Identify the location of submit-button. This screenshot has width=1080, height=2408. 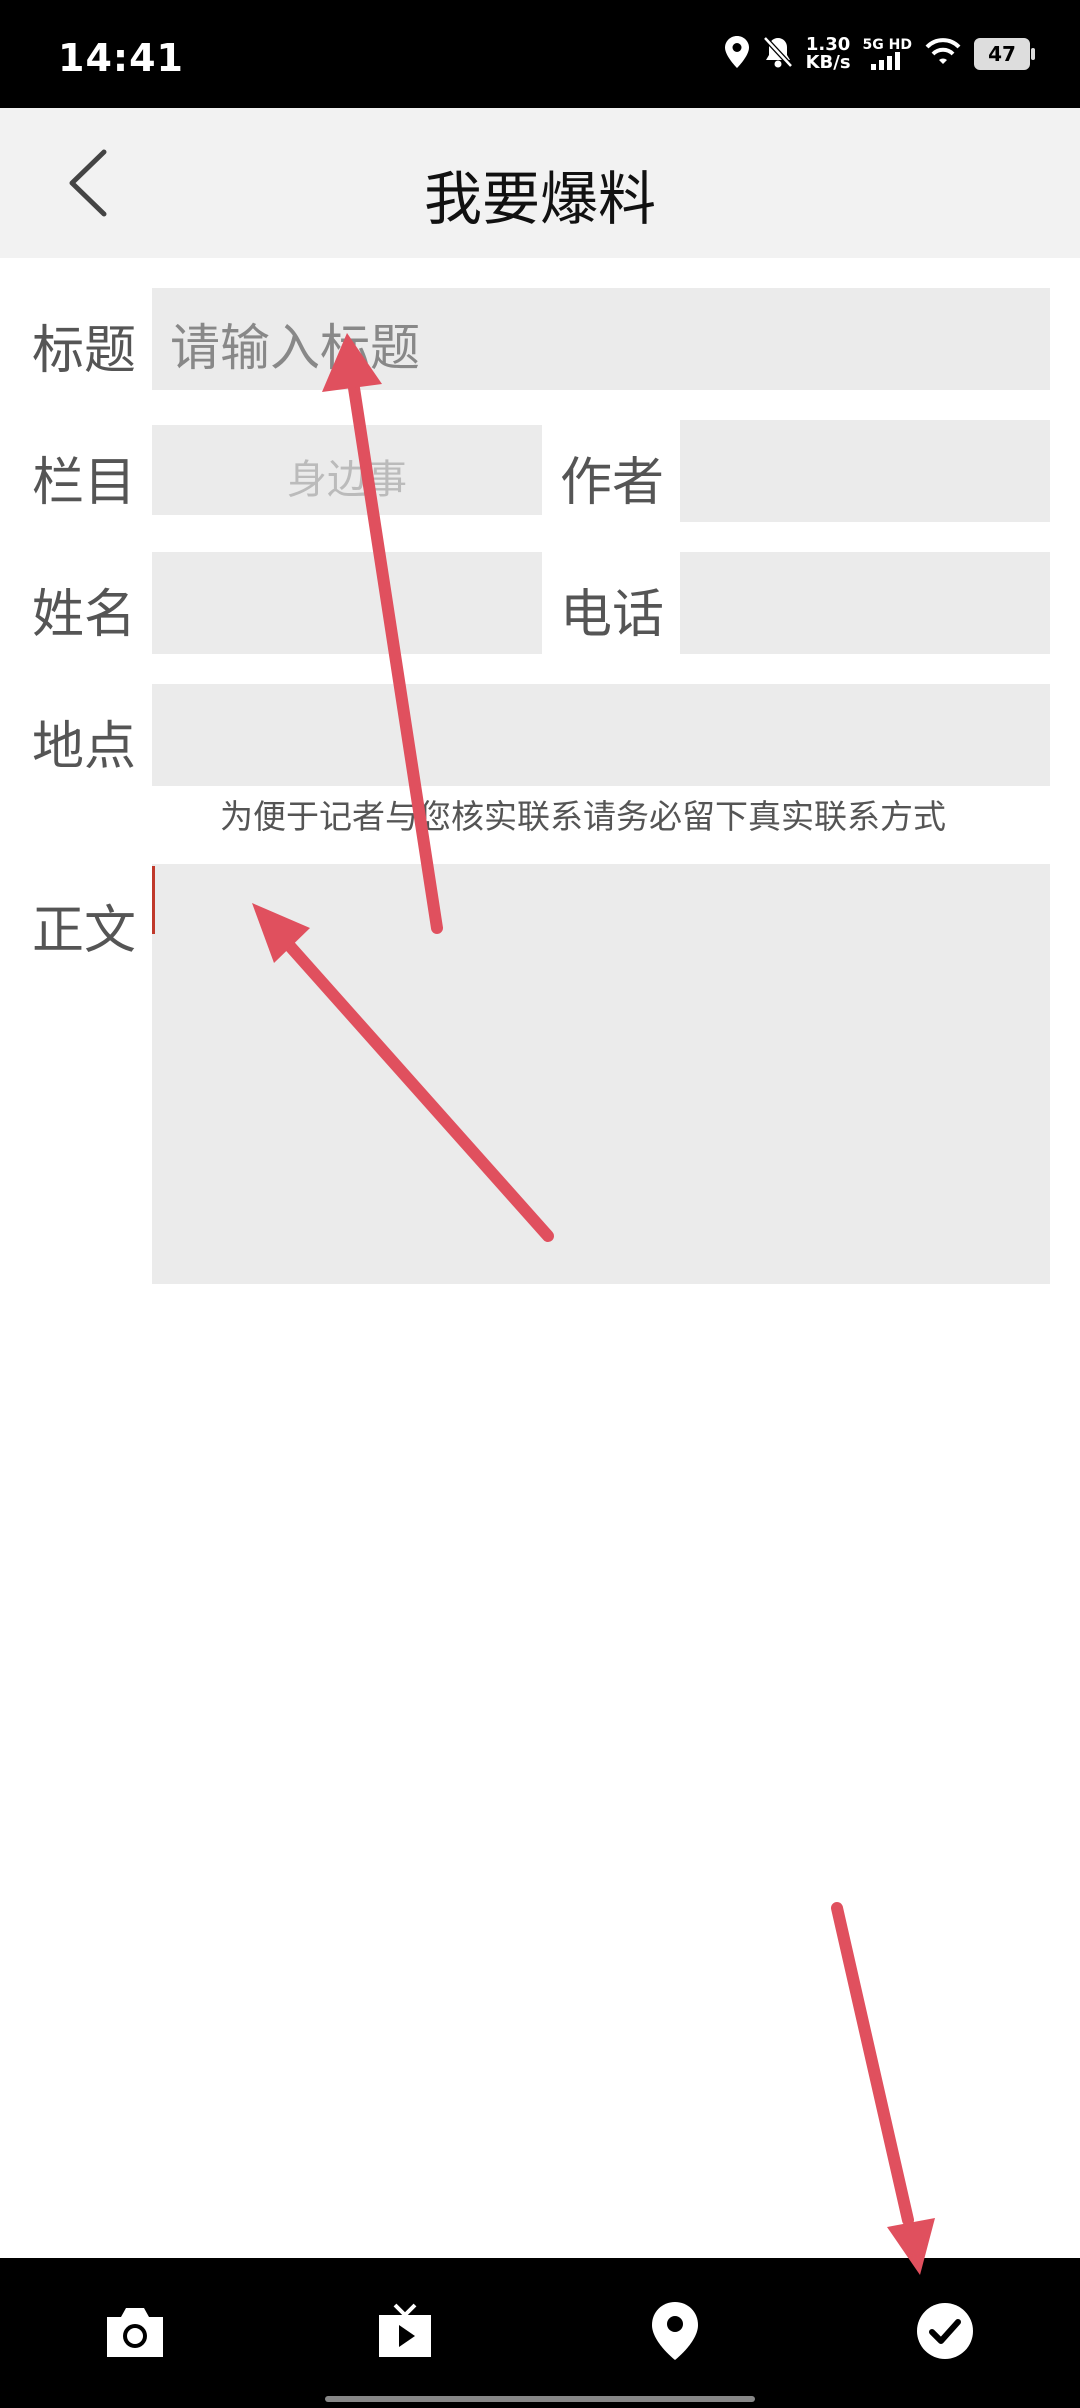
(945, 2331).